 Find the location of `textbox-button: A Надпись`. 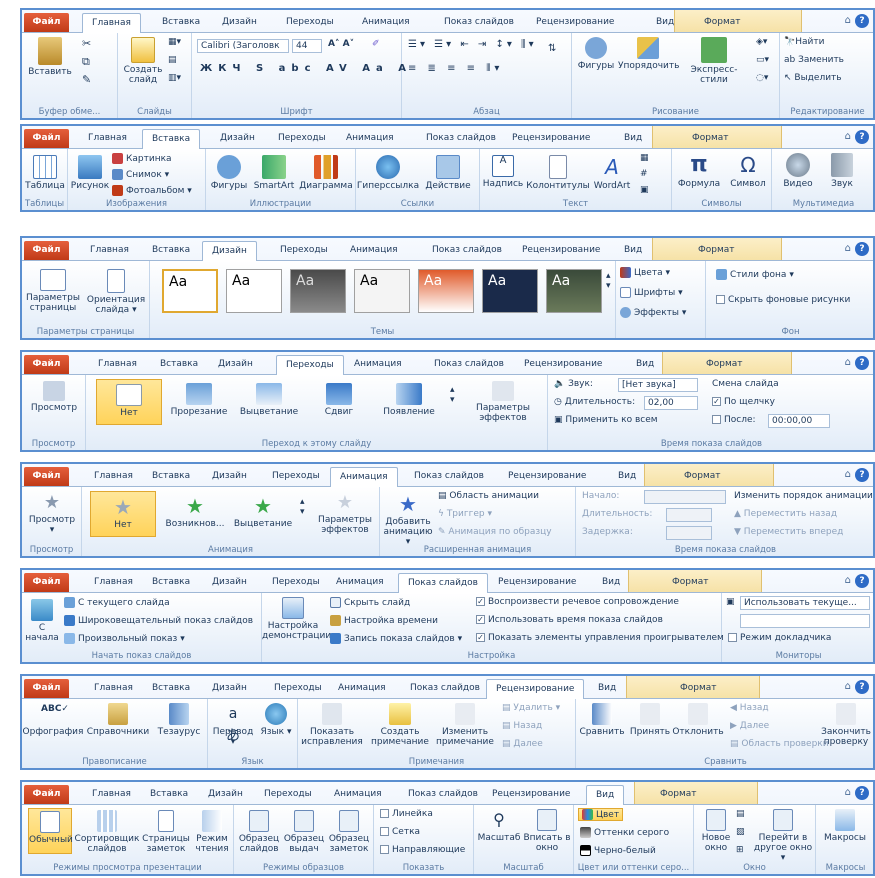

textbox-button: A Надпись is located at coordinates (503, 172).